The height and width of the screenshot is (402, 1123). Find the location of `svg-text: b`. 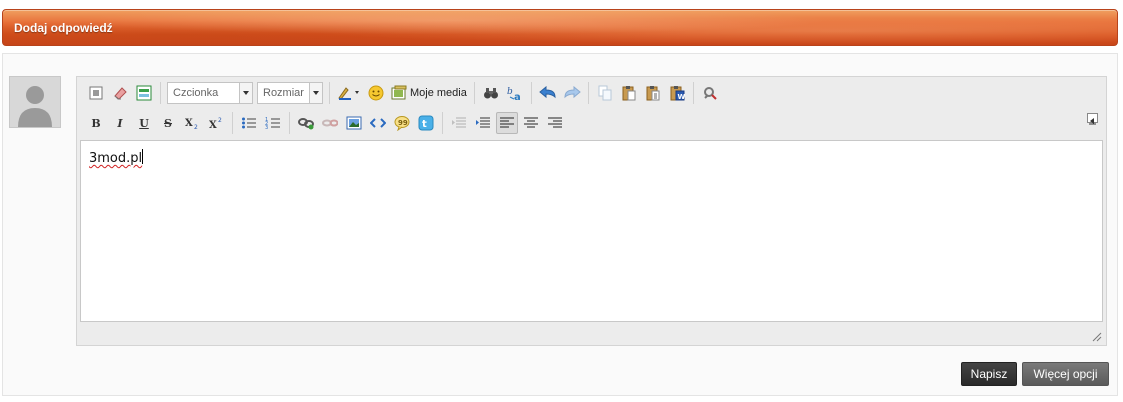

svg-text: b is located at coordinates (510, 92).